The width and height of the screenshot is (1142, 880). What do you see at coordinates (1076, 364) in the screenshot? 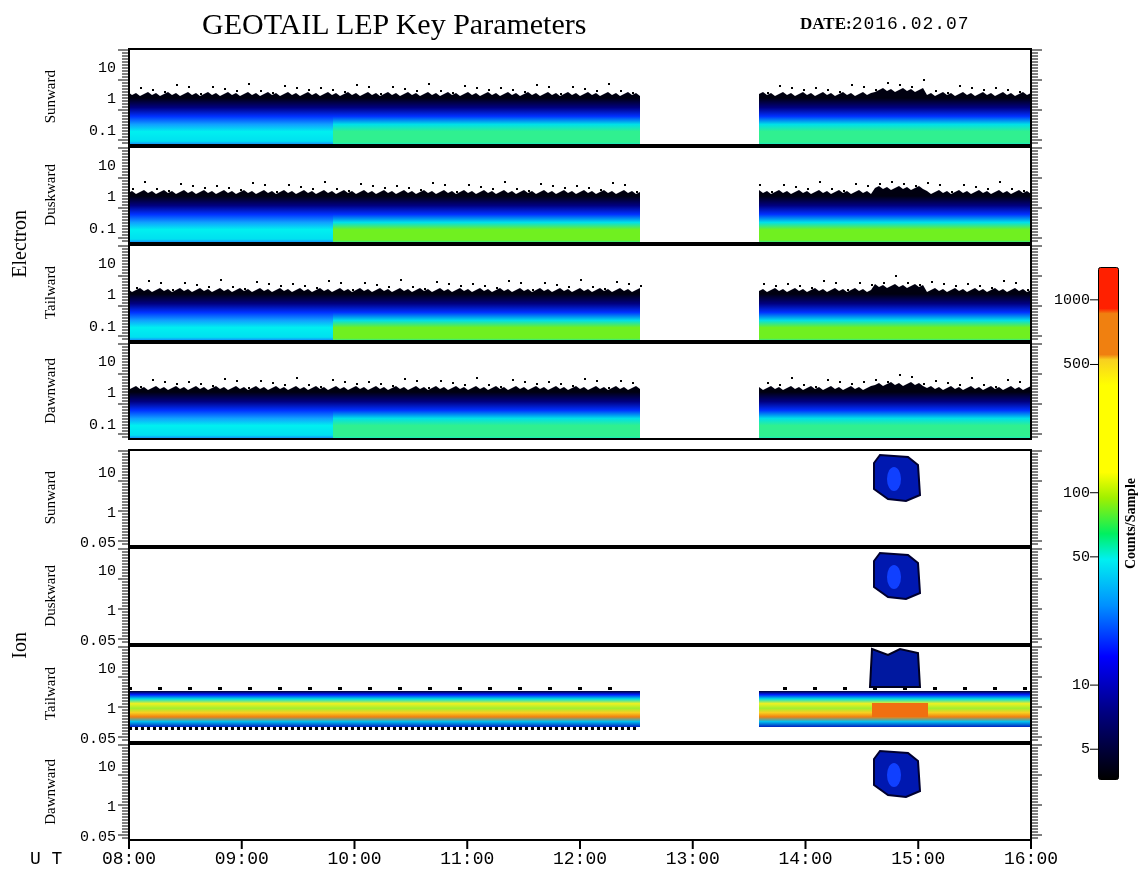
I see `colorbar-tick-label: 500` at bounding box center [1076, 364].